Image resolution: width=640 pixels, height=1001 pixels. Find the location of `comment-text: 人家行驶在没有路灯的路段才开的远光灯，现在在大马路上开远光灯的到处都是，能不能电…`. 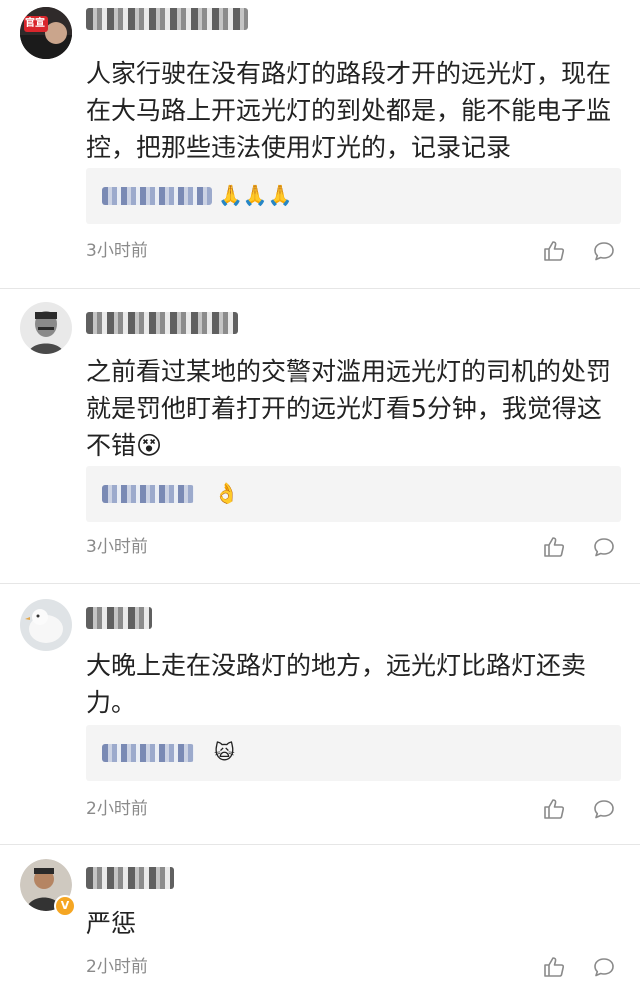

comment-text: 人家行驶在没有路灯的路段才开的远光灯，现在在大马路上开远光灯的到处都是，能不能电… is located at coordinates (349, 110).